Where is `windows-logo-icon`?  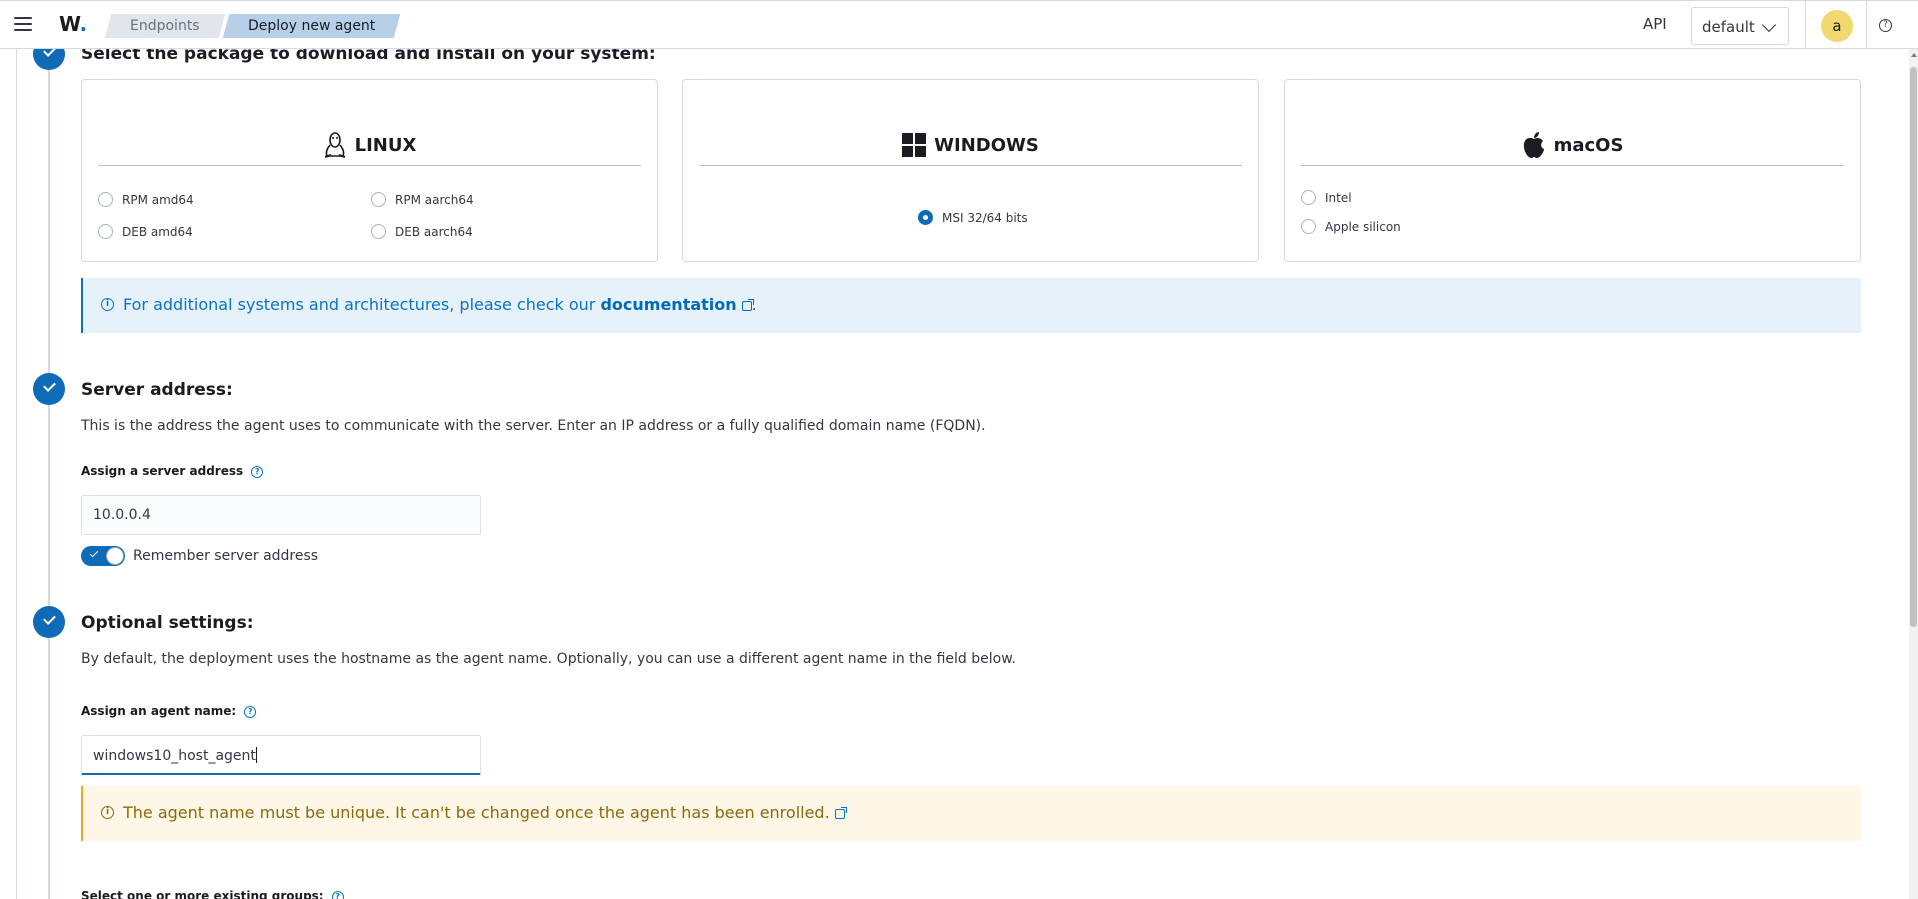
windows-logo-icon is located at coordinates (914, 144).